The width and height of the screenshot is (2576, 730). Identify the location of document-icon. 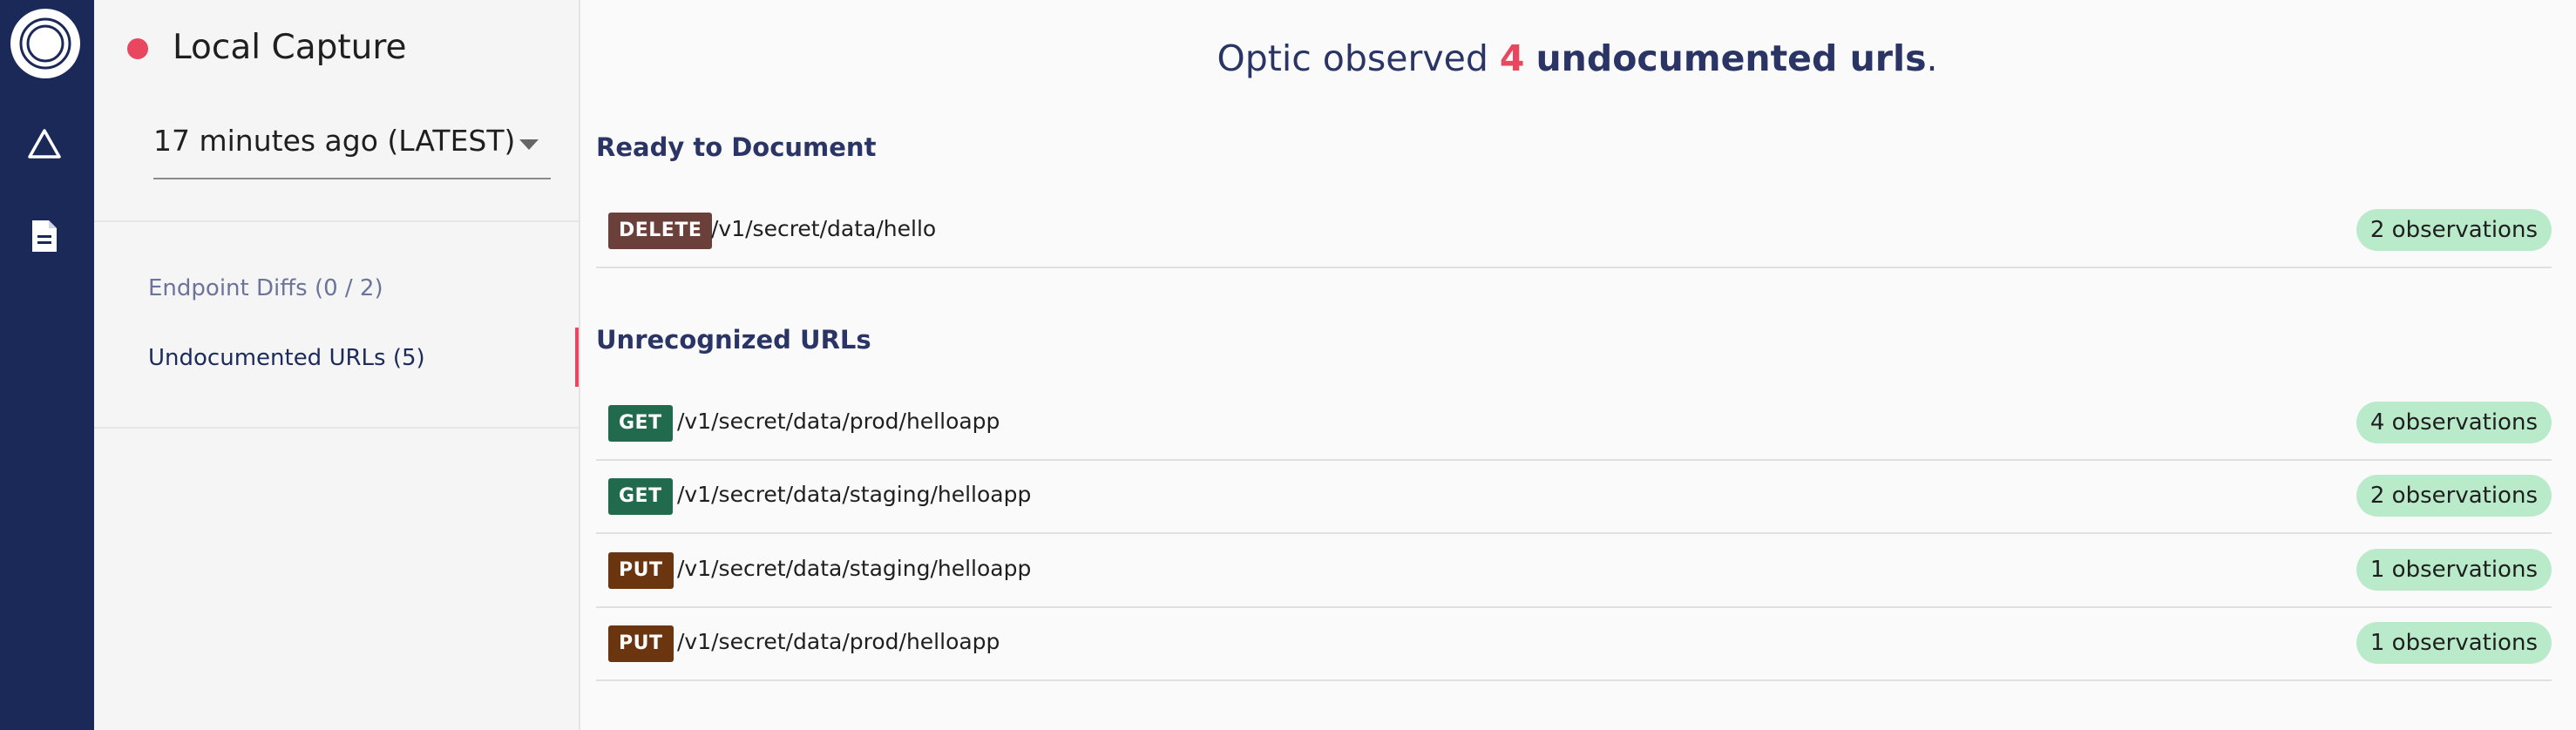
(44, 236).